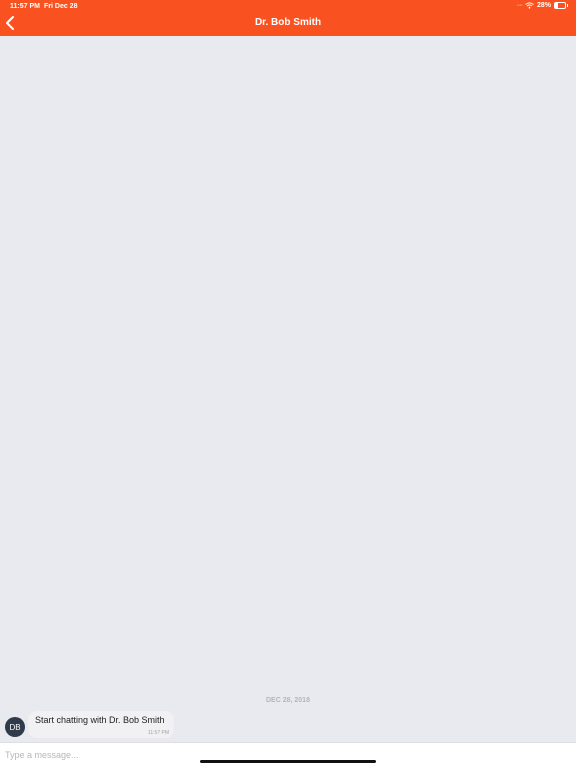  Describe the element at coordinates (519, 5) in the screenshot. I see `signal-dots-icon: ····` at that location.